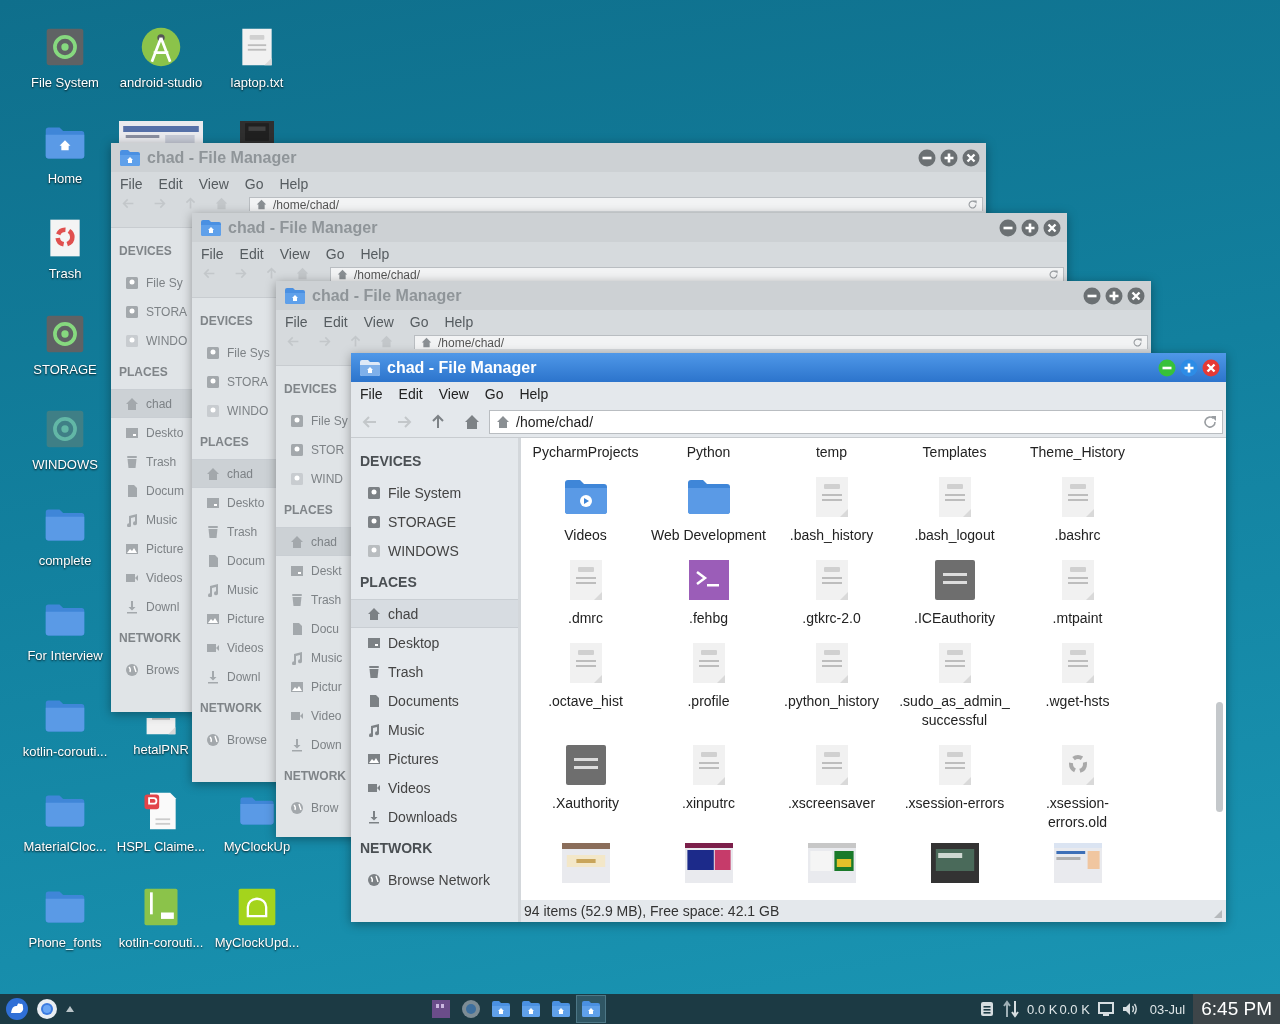 Image resolution: width=1280 pixels, height=1024 pixels. Describe the element at coordinates (585, 535) in the screenshot. I see `file-name: Videos` at that location.